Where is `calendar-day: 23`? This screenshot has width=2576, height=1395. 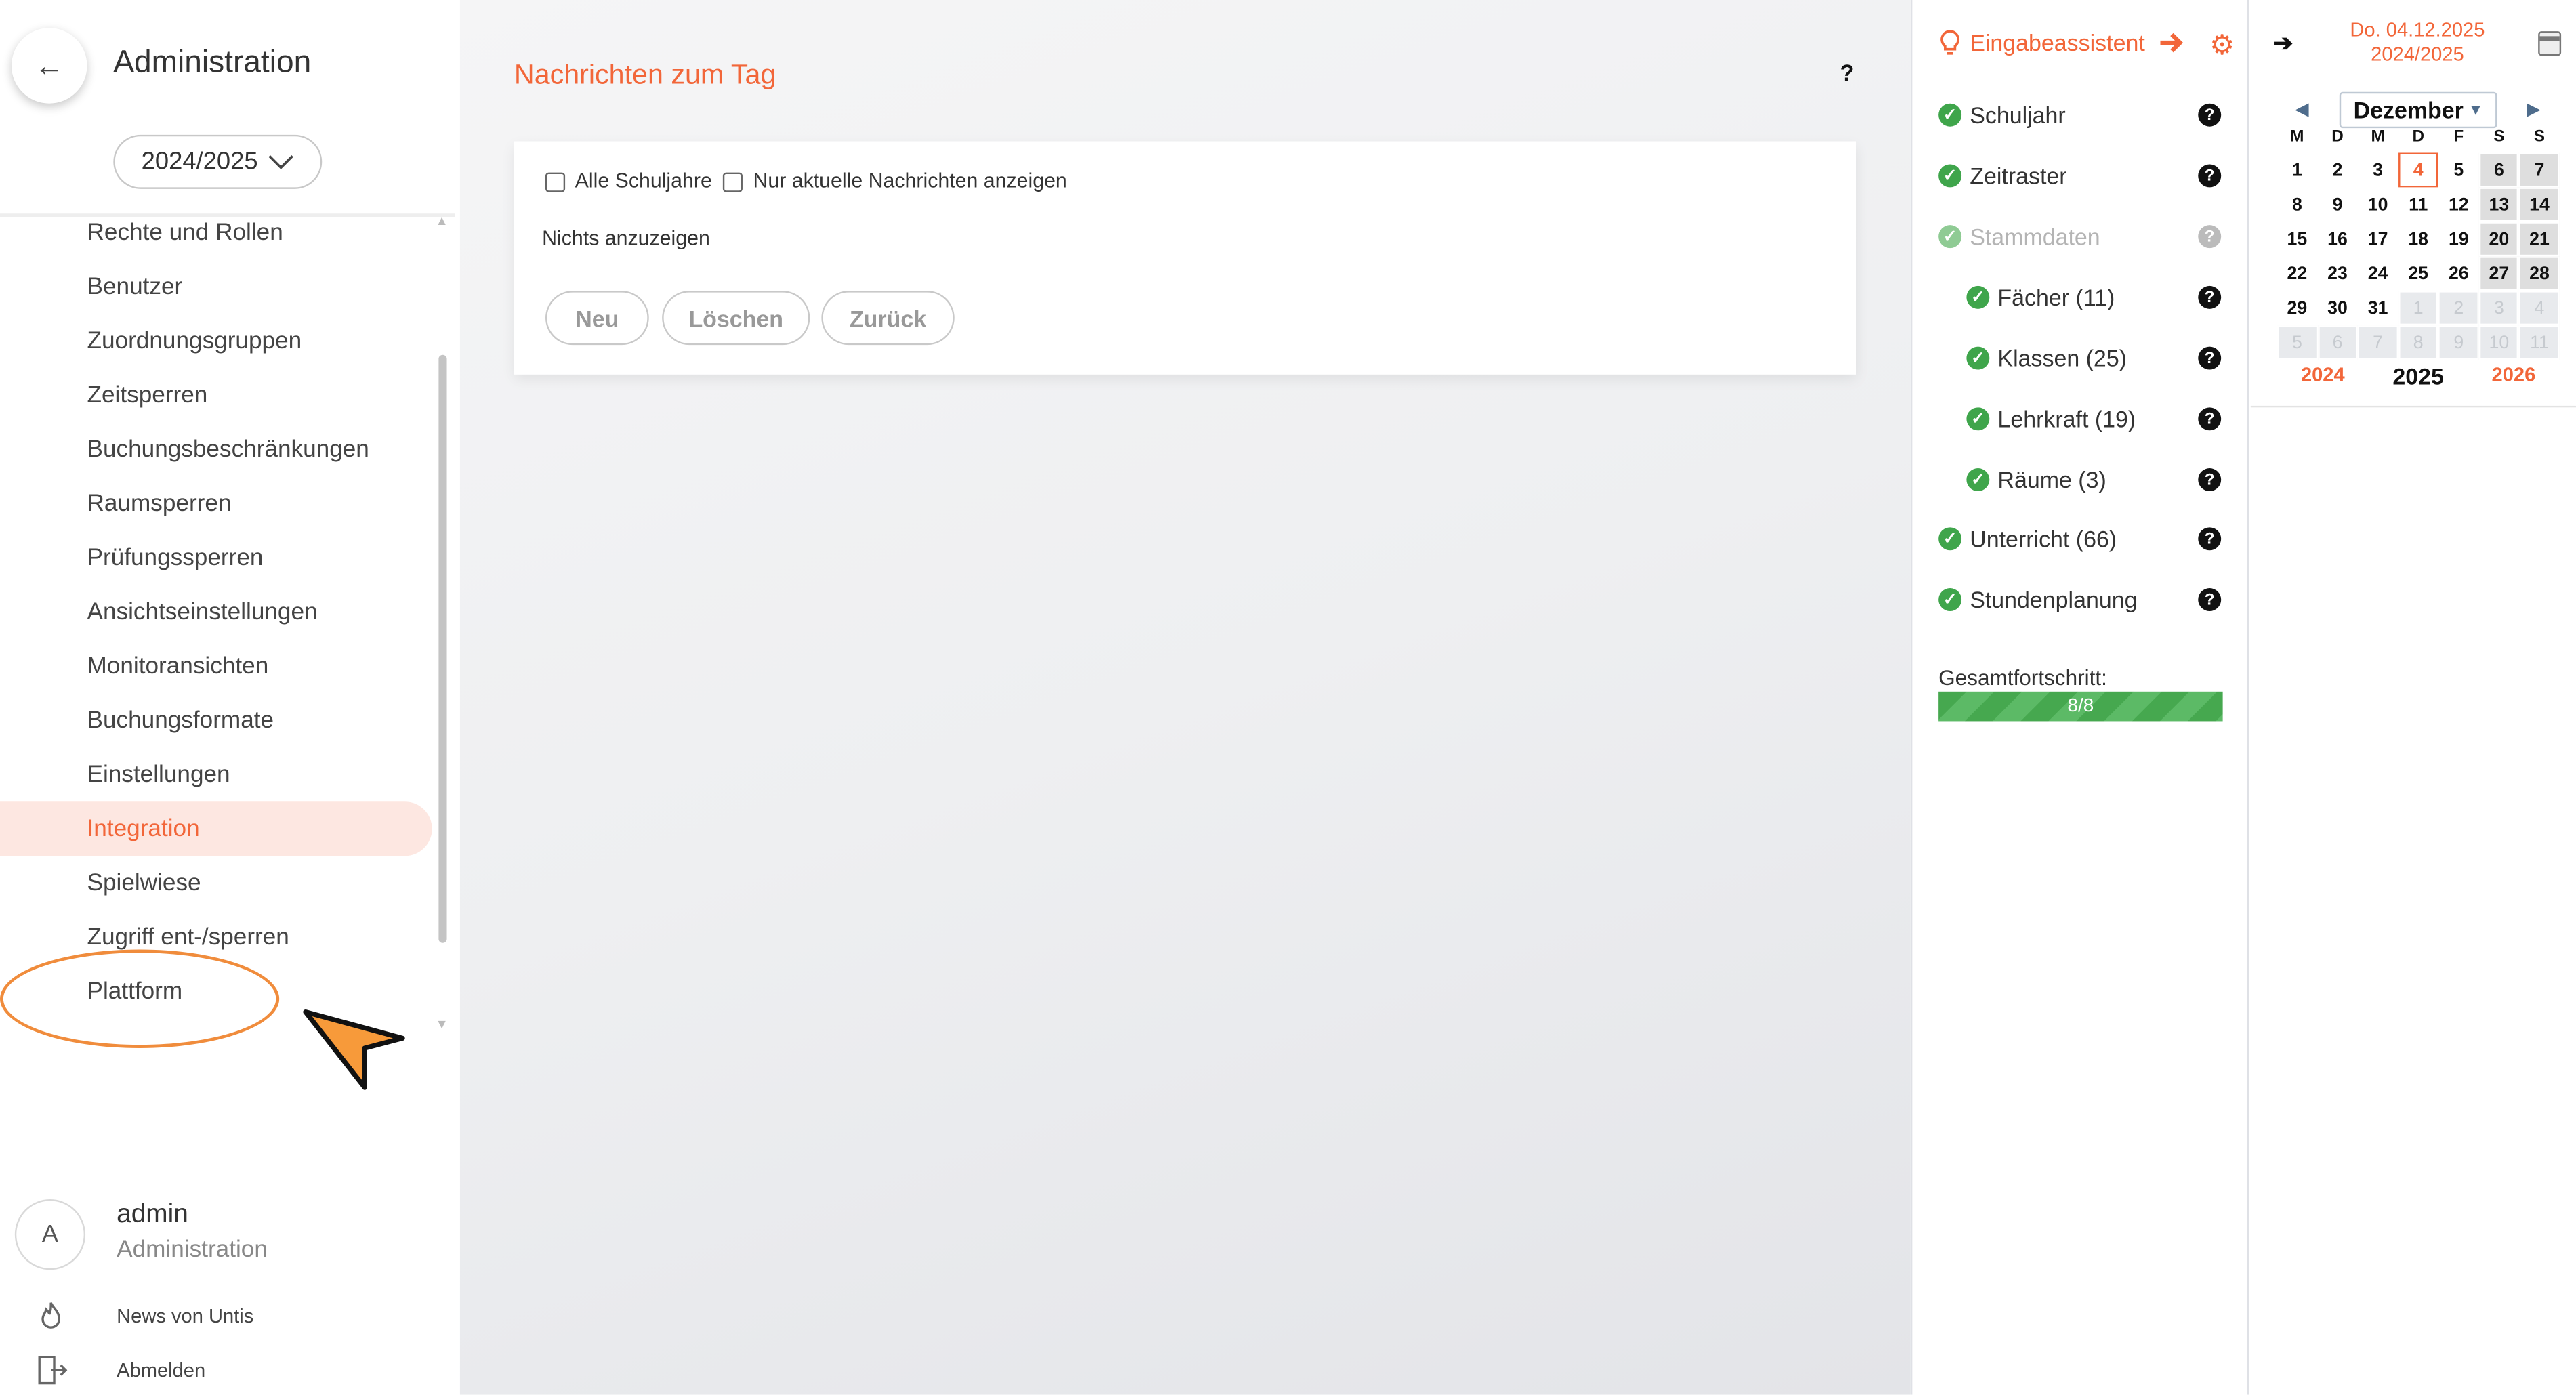
calendar-day: 23 is located at coordinates (2337, 273).